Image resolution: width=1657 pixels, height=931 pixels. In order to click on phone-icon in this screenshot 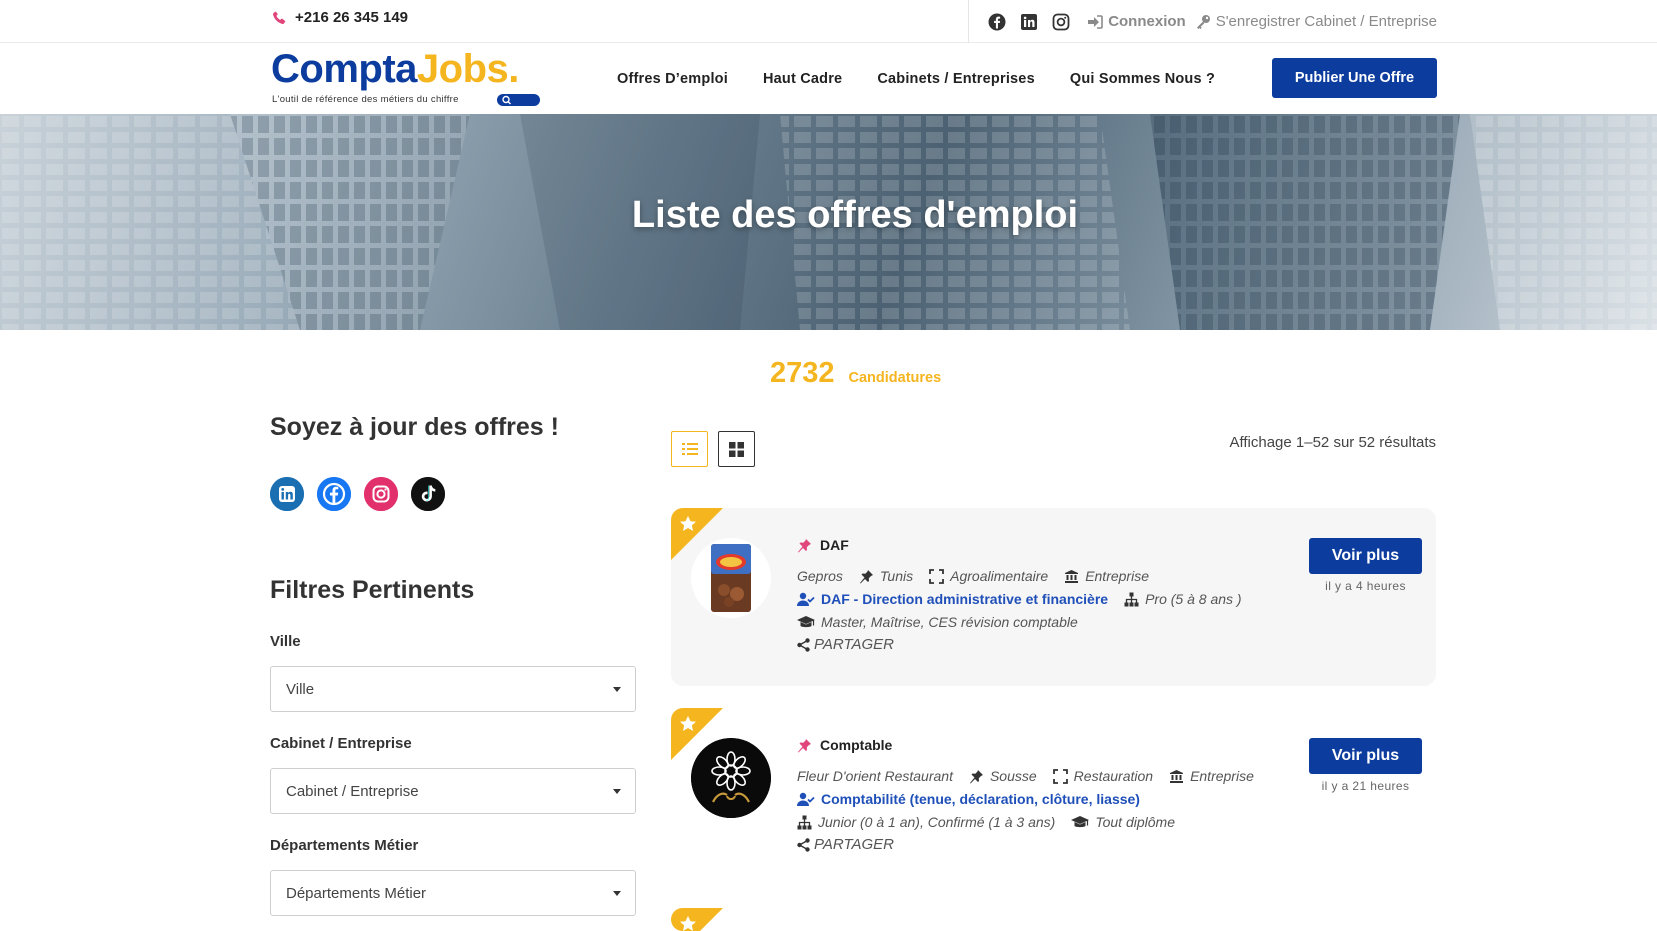, I will do `click(279, 18)`.